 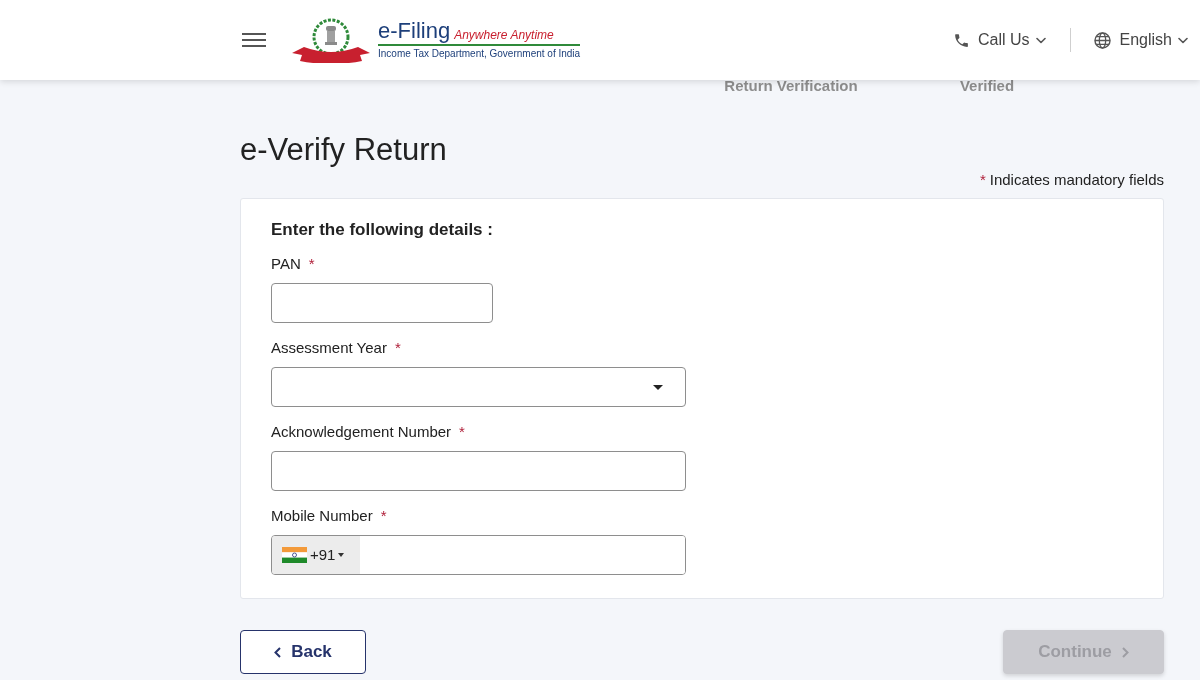 What do you see at coordinates (478, 555) in the screenshot?
I see `phone-field: +91` at bounding box center [478, 555].